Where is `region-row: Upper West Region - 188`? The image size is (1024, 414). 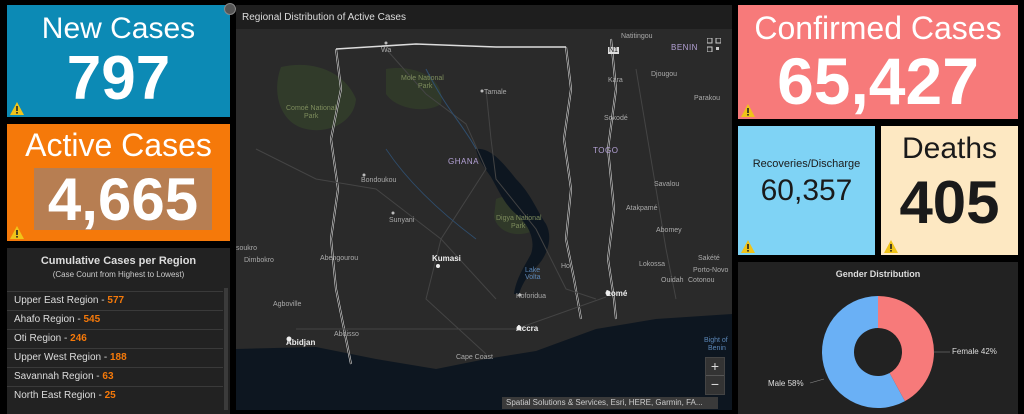
region-row: Upper West Region - 188 is located at coordinates (115, 357).